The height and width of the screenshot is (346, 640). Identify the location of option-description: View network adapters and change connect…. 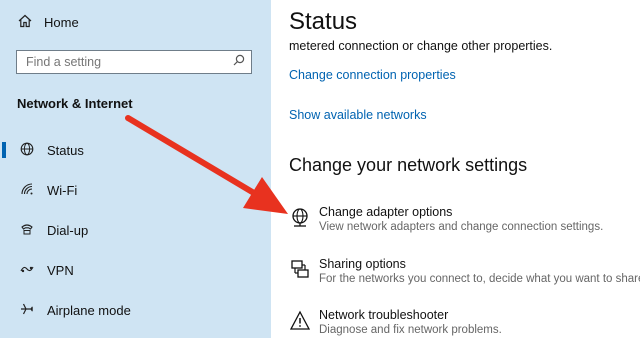
(461, 227).